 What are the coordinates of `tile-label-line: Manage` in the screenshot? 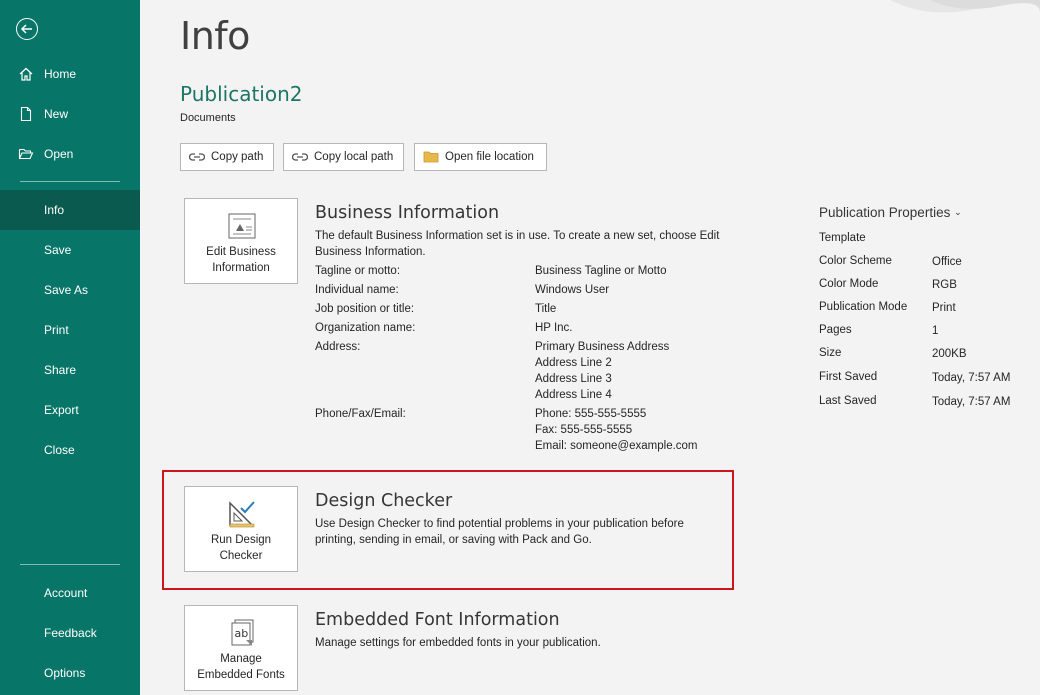 It's located at (241, 659).